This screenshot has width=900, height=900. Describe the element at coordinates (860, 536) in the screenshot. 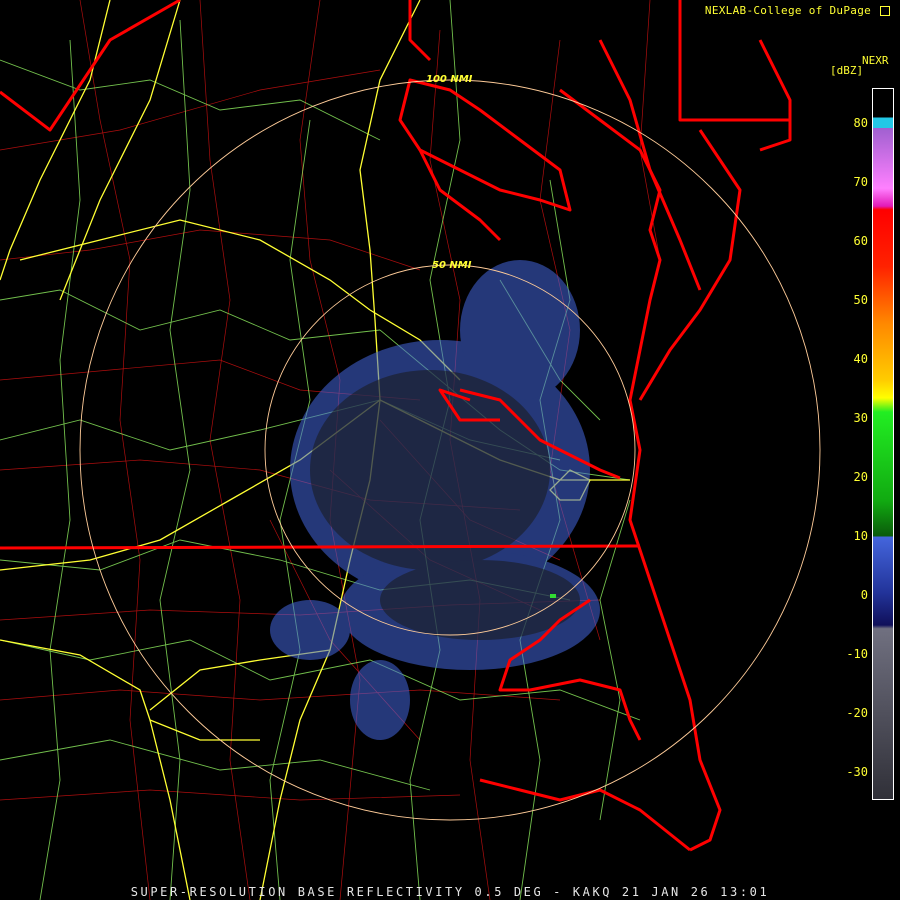

I see `legend-tick: 10` at that location.